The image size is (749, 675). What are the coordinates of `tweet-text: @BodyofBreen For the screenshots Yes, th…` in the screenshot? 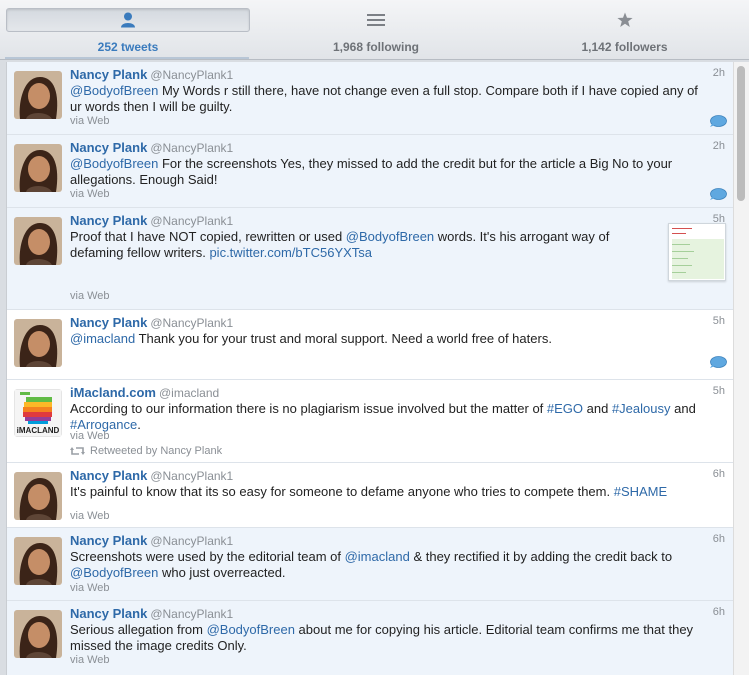 It's located at (385, 172).